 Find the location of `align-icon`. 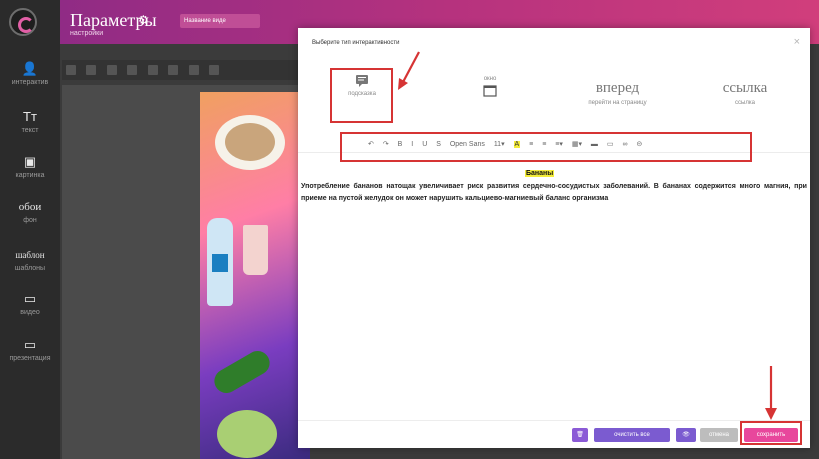

align-icon is located at coordinates (193, 70).